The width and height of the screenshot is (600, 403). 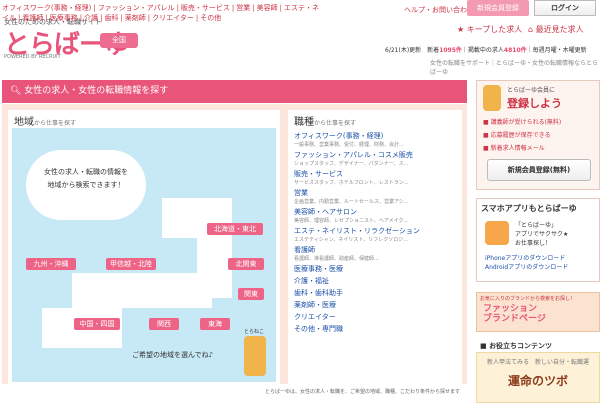 I want to click on job-link: 歯科・歯科助手, so click(x=375, y=293).